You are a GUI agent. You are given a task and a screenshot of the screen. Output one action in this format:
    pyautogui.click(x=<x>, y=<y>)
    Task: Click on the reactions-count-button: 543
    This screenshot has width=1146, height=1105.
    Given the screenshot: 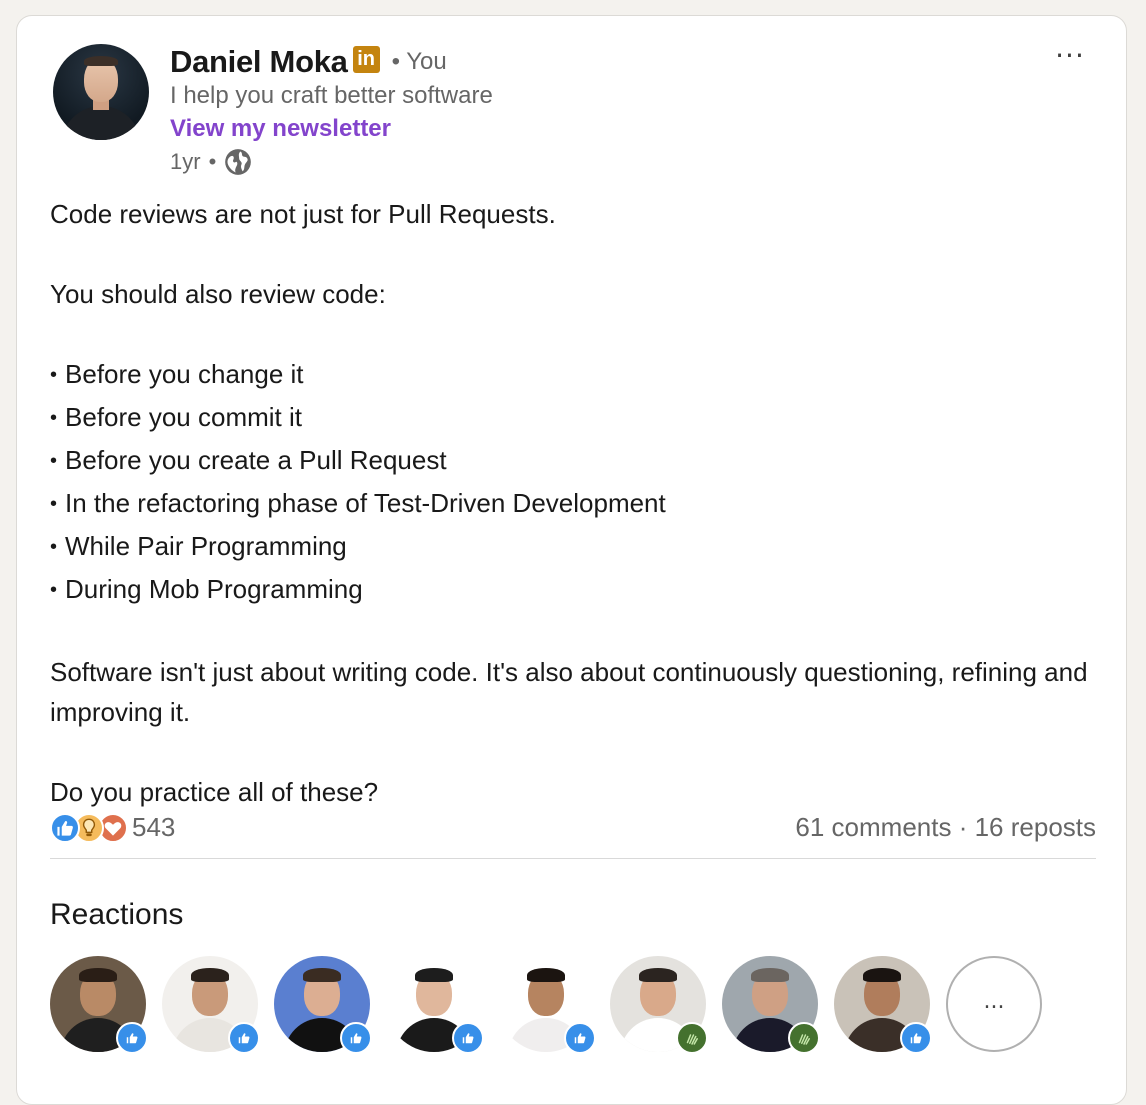 What is the action you would take?
    pyautogui.click(x=112, y=827)
    